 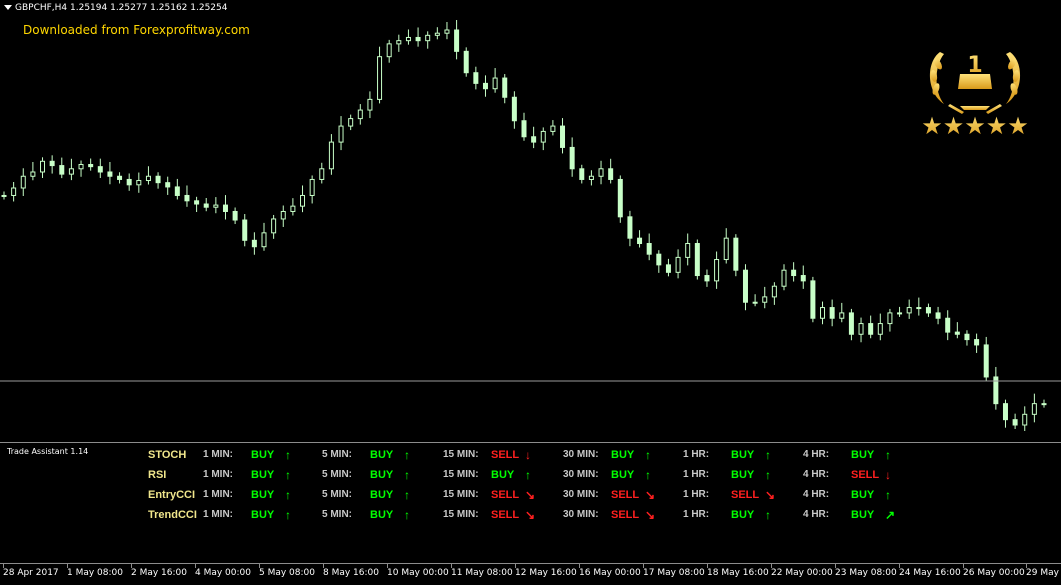 I want to click on time-label: 5 May 08:00, so click(x=287, y=573).